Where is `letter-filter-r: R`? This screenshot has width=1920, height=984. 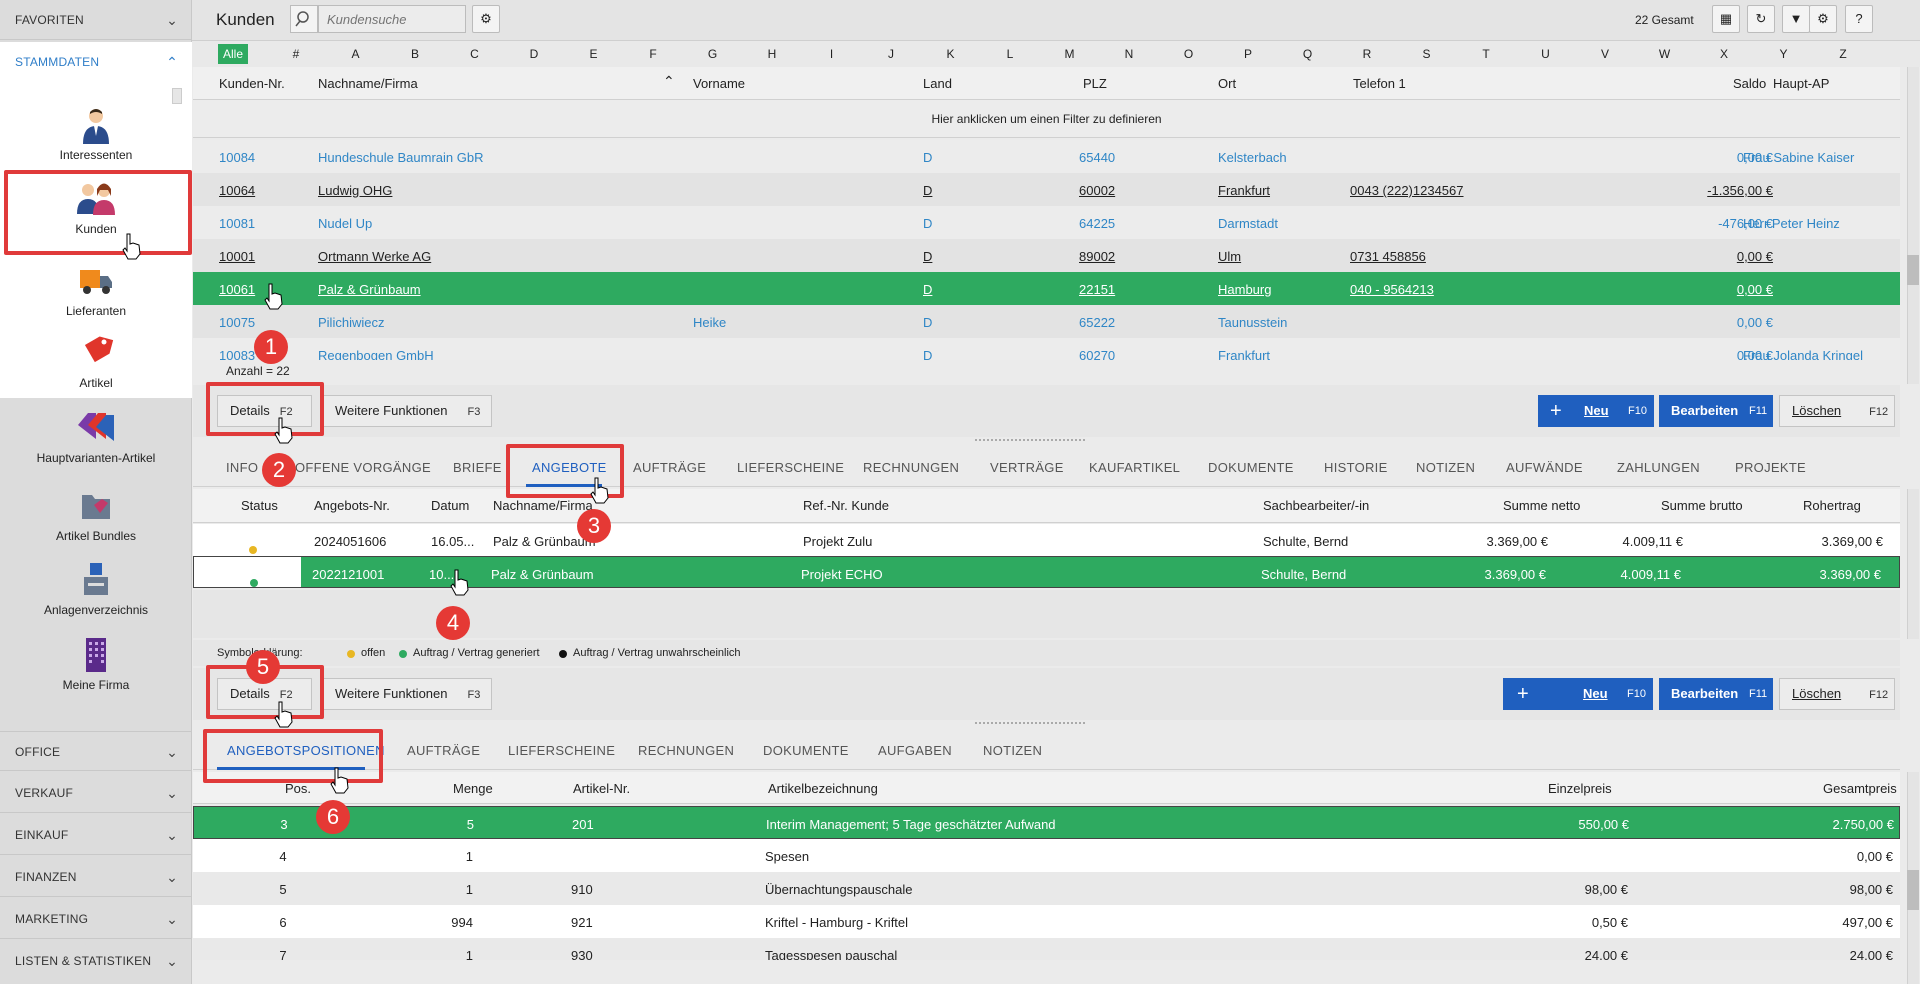
letter-filter-r: R is located at coordinates (1367, 54).